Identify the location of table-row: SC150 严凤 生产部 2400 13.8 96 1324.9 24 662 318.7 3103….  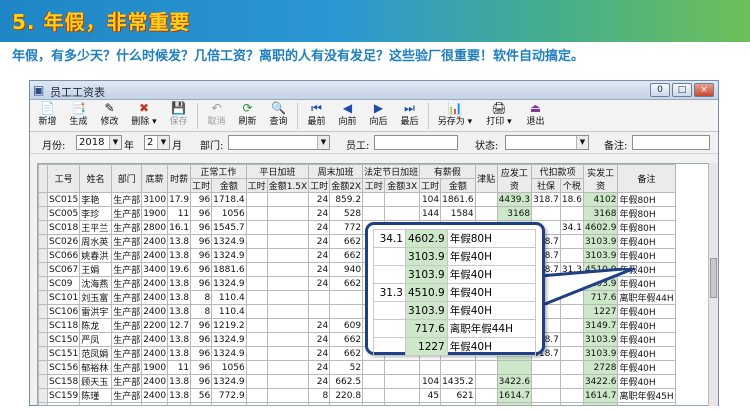
(357, 339).